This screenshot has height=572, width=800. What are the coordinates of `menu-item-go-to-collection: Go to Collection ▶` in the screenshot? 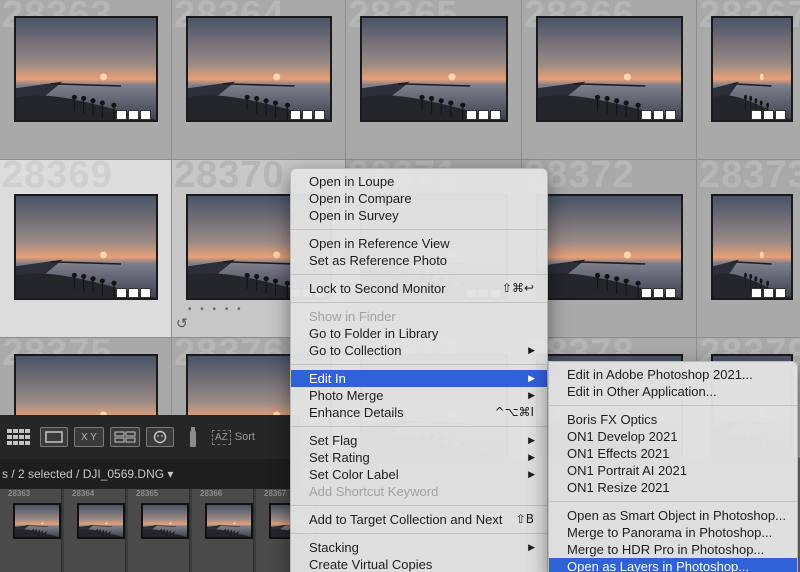 It's located at (419, 350).